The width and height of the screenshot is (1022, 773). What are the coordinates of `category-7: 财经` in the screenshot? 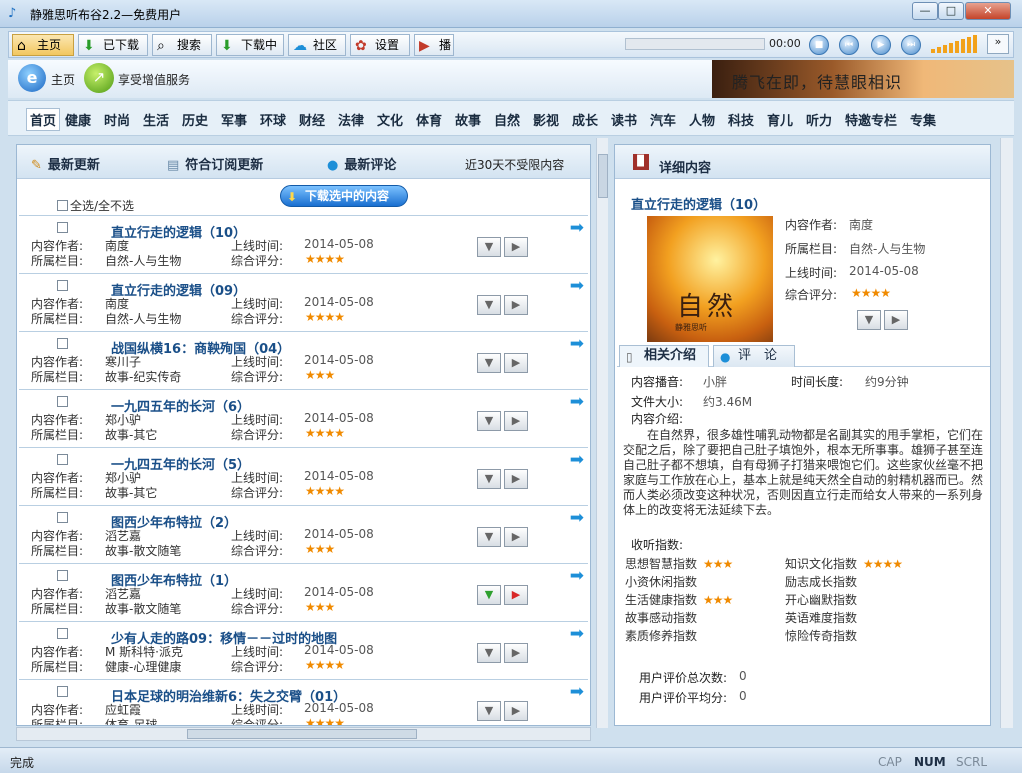 It's located at (312, 119).